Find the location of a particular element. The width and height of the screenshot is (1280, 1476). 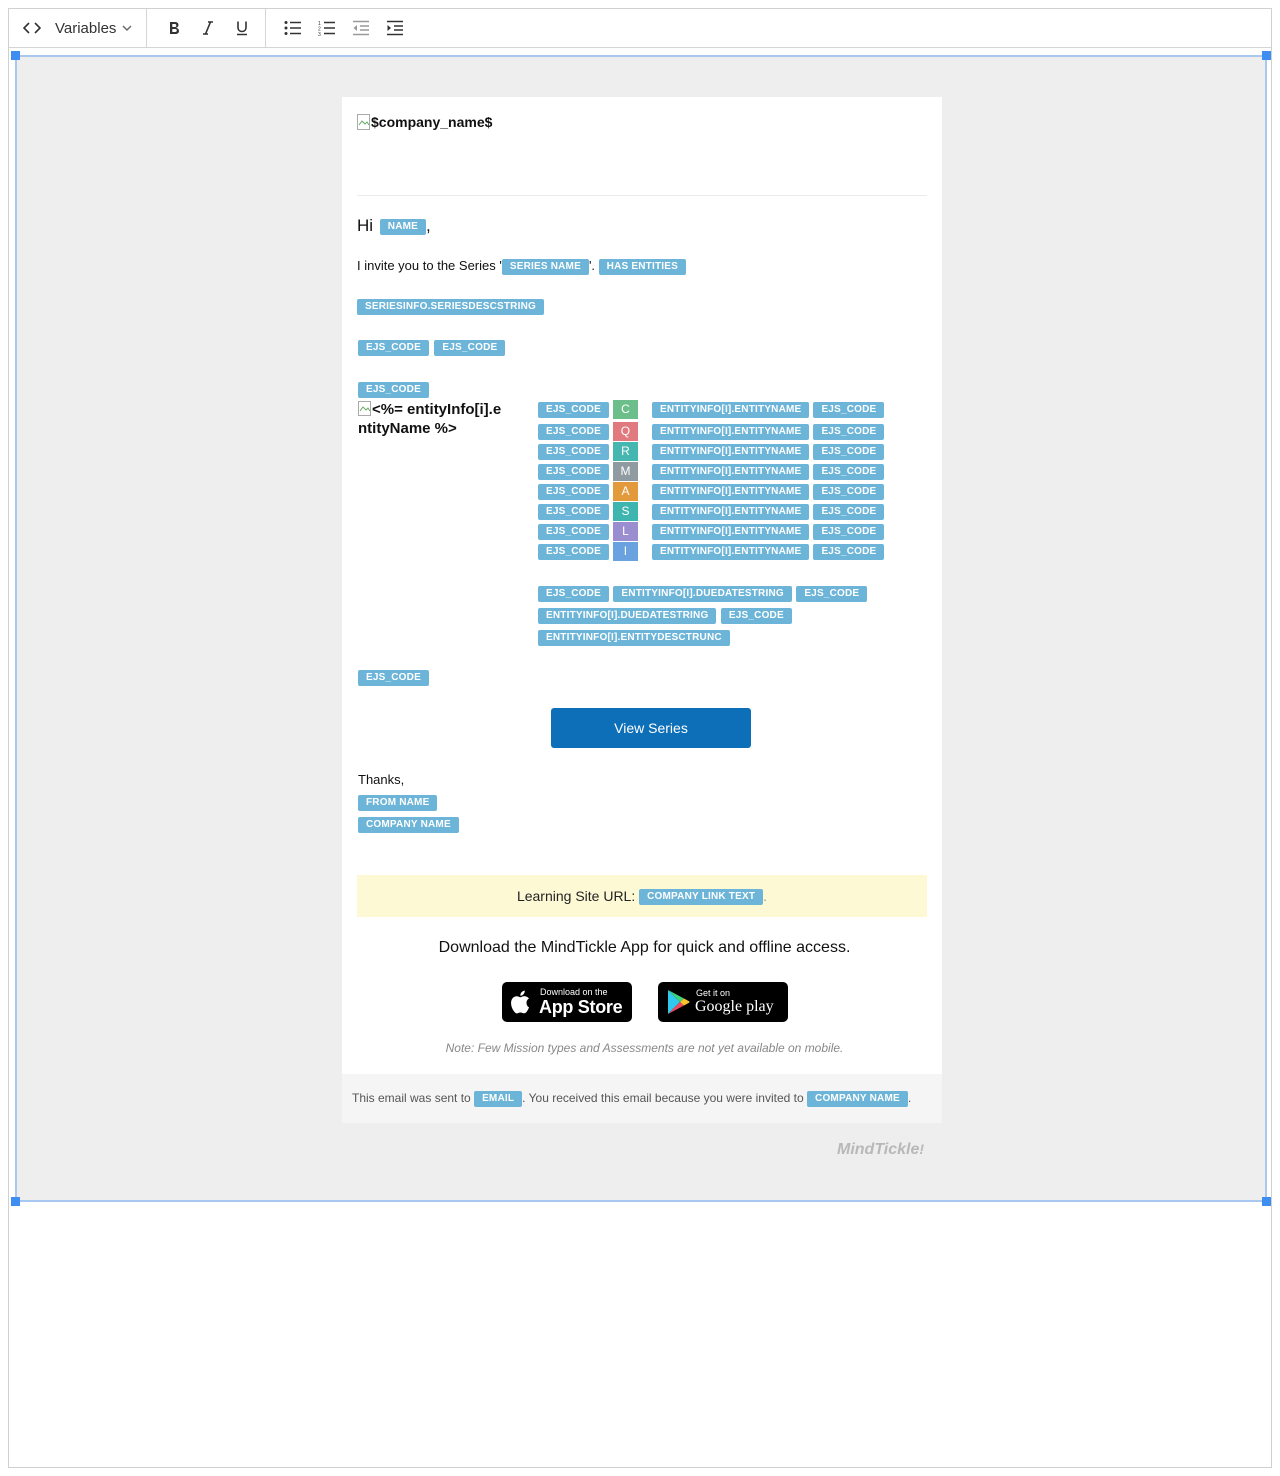

italic-icon is located at coordinates (208, 28).